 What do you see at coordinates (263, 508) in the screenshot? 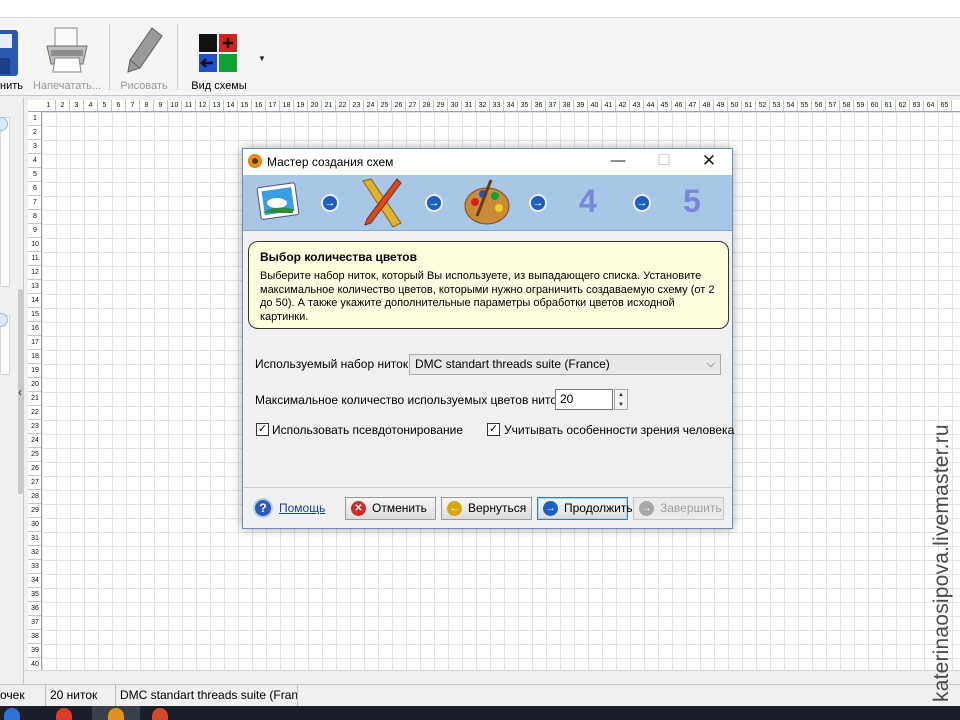
I see `help-icon: ?` at bounding box center [263, 508].